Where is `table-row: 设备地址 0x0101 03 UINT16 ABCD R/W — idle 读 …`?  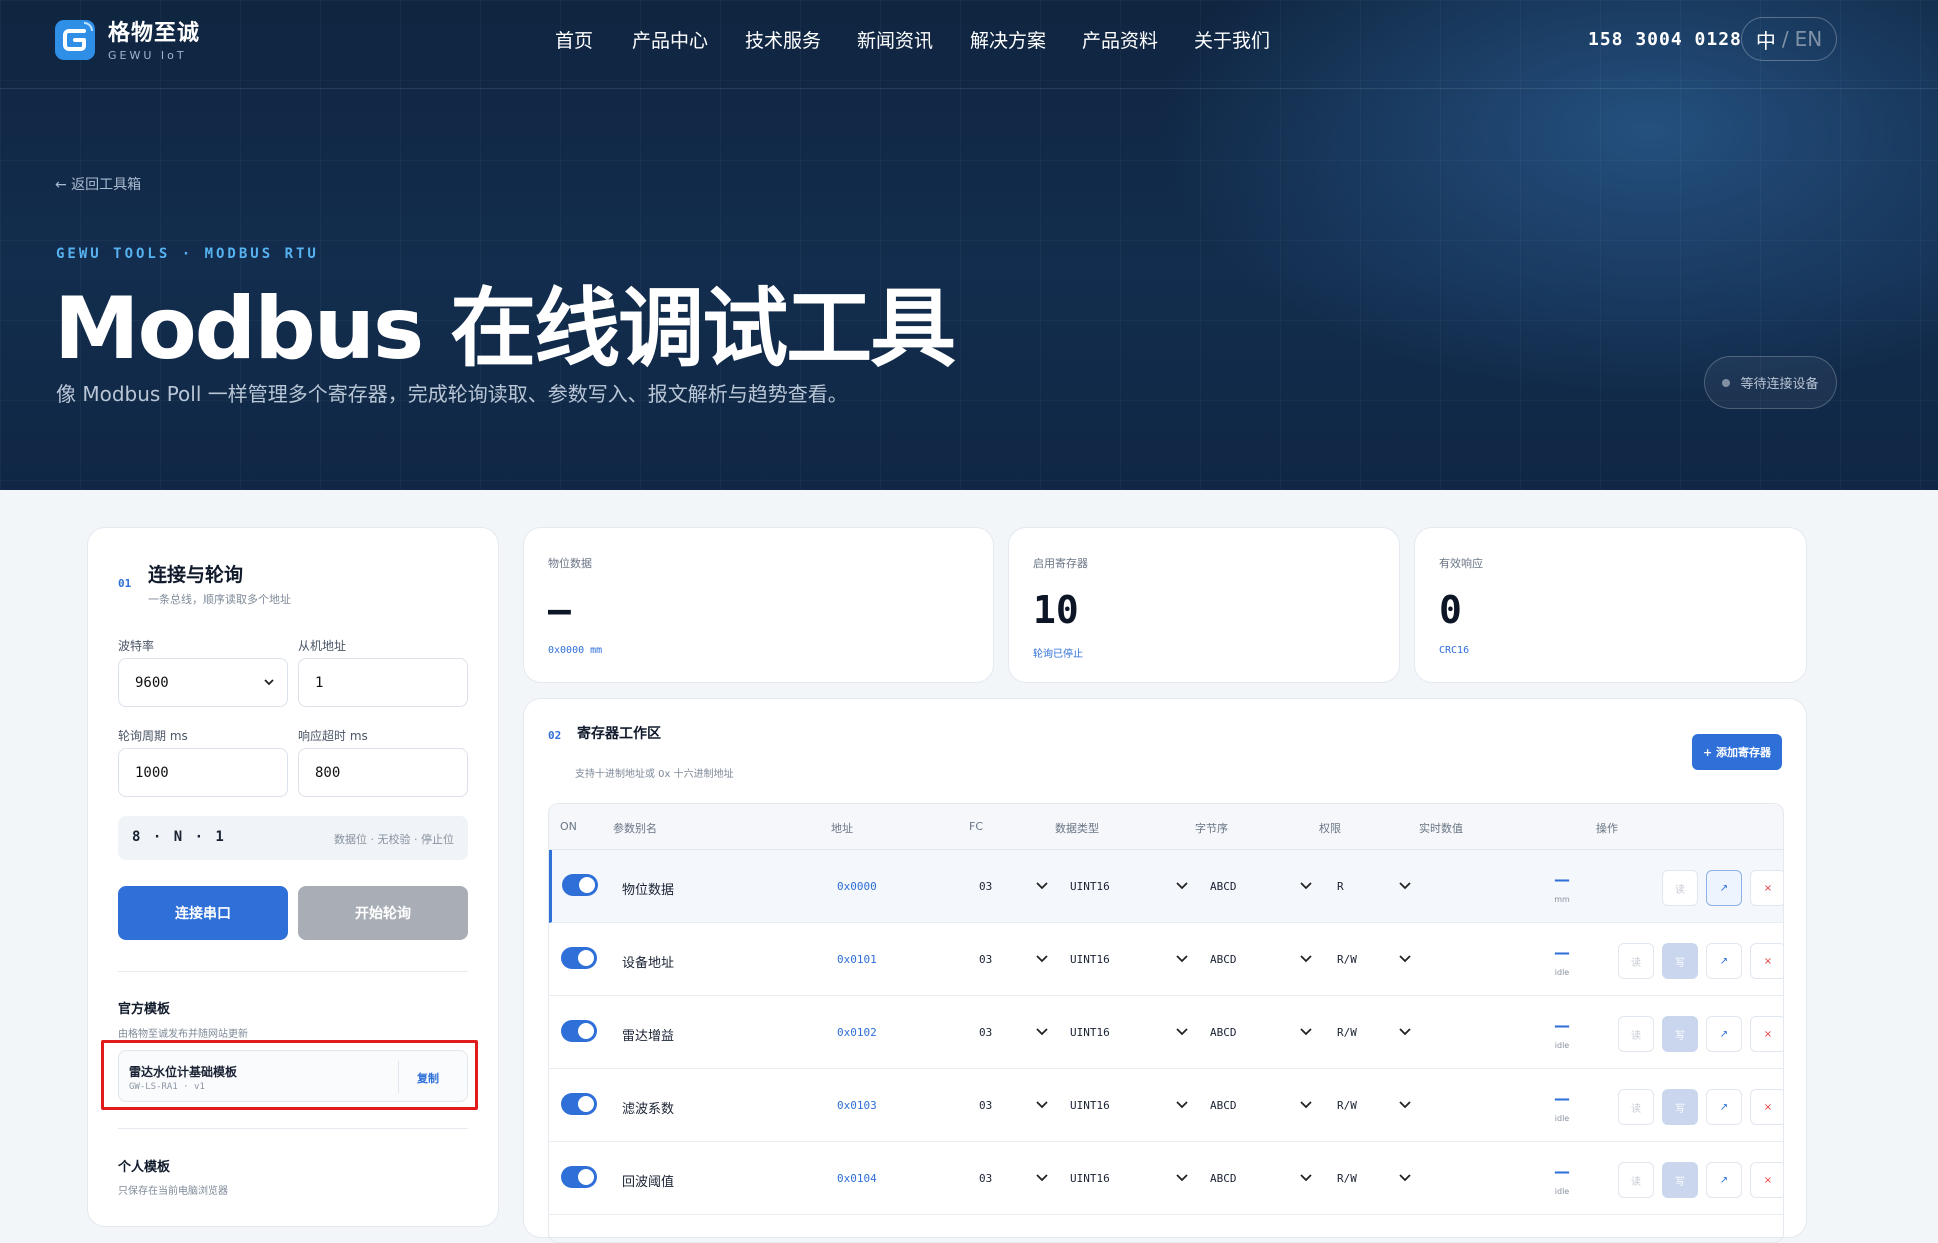
table-row: 设备地址 0x0101 03 UINT16 ABCD R/W — idle 读 … is located at coordinates (1166, 959).